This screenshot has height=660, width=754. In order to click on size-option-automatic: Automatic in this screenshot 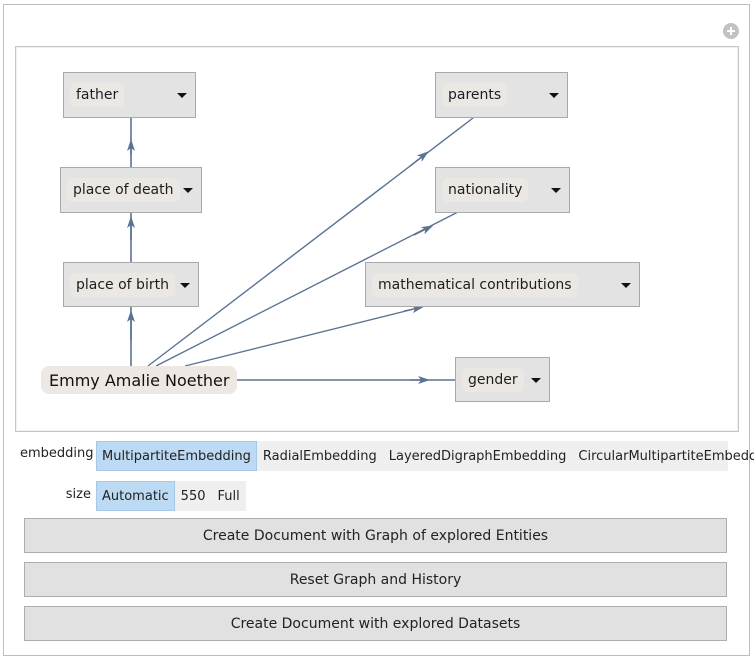, I will do `click(135, 496)`.